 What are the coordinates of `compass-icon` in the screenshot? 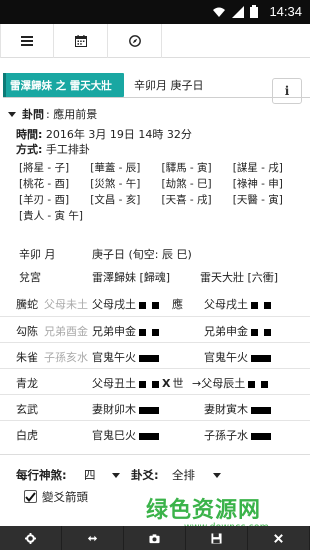 It's located at (134, 41).